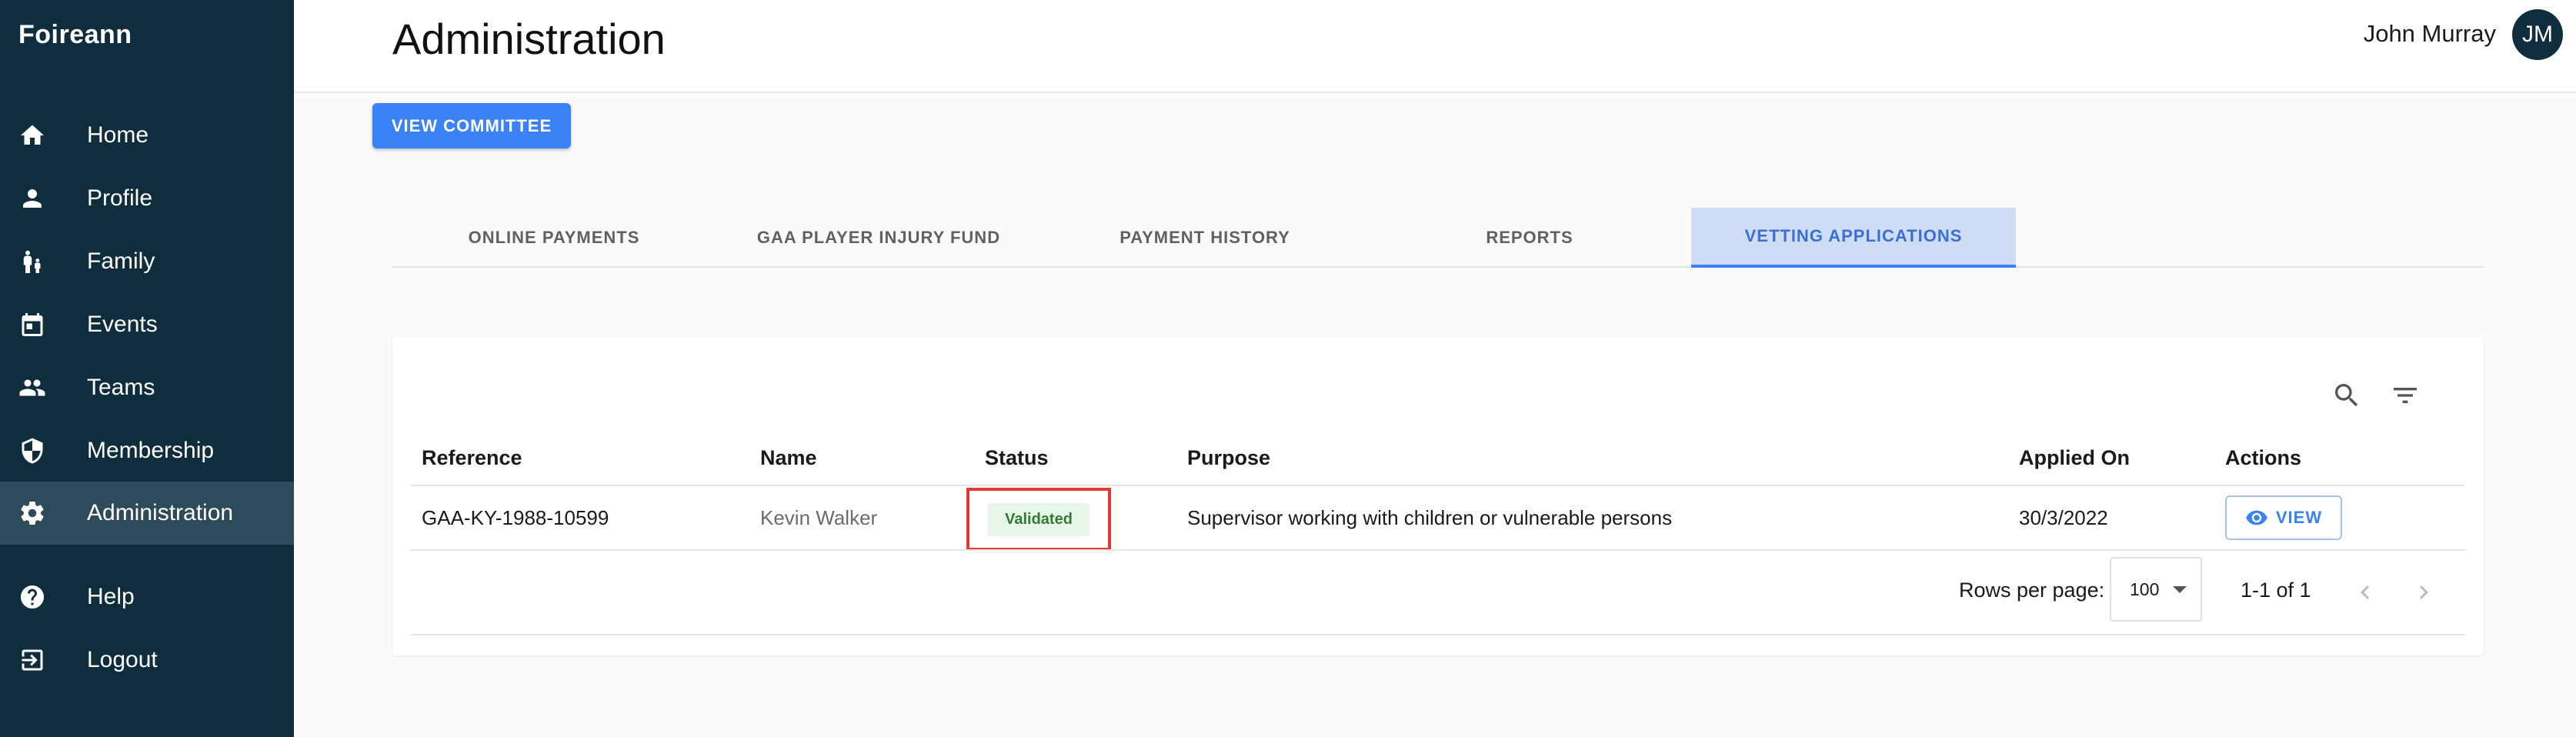 The width and height of the screenshot is (2576, 737). I want to click on rows-per-page-select: 100, so click(2156, 589).